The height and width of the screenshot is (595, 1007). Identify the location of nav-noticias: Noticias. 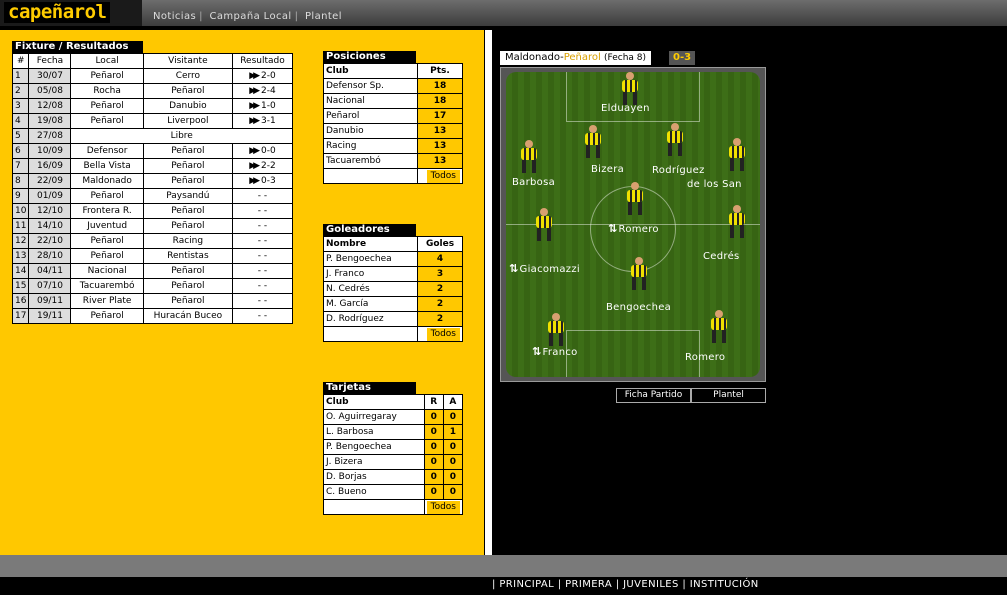
(174, 16).